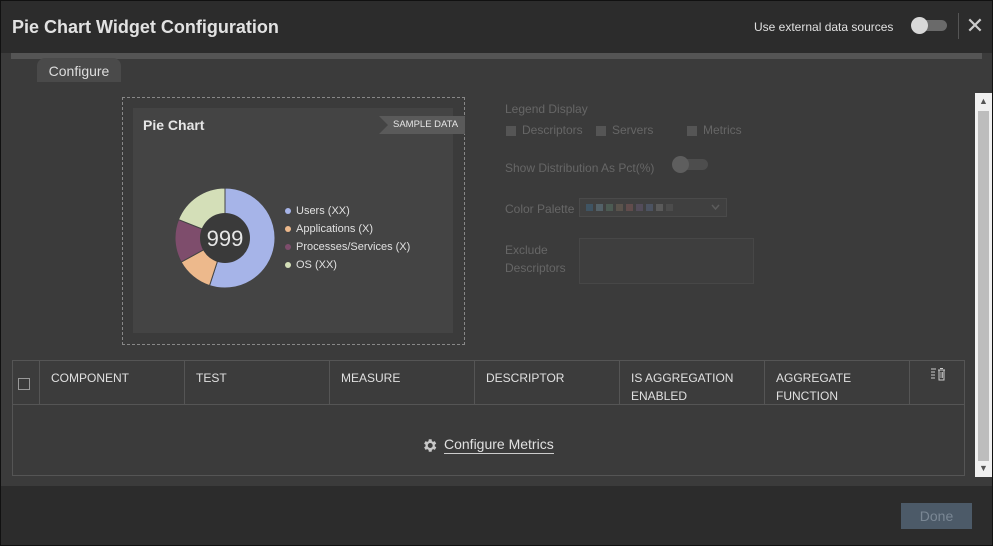  I want to click on dialog-footer, so click(496, 515).